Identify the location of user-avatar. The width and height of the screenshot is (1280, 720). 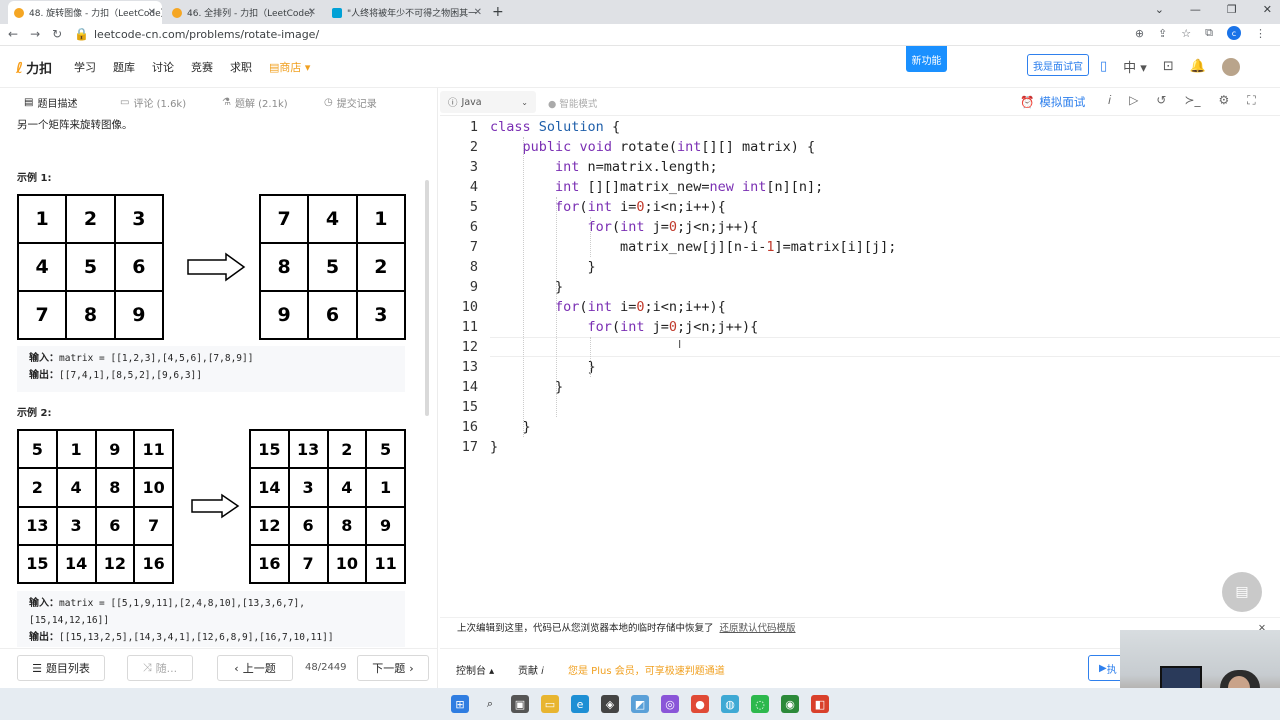
(1230, 66).